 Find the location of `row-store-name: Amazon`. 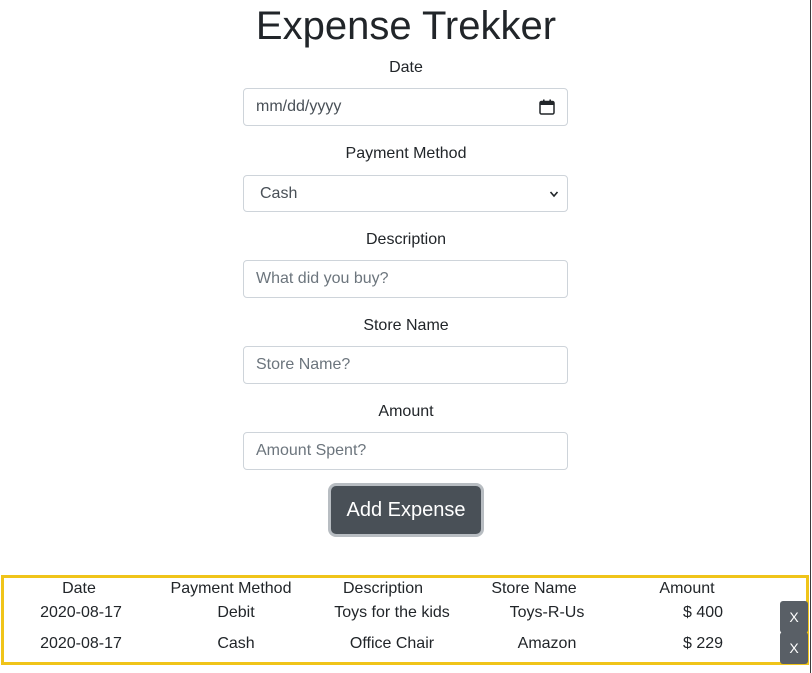

row-store-name: Amazon is located at coordinates (547, 643).